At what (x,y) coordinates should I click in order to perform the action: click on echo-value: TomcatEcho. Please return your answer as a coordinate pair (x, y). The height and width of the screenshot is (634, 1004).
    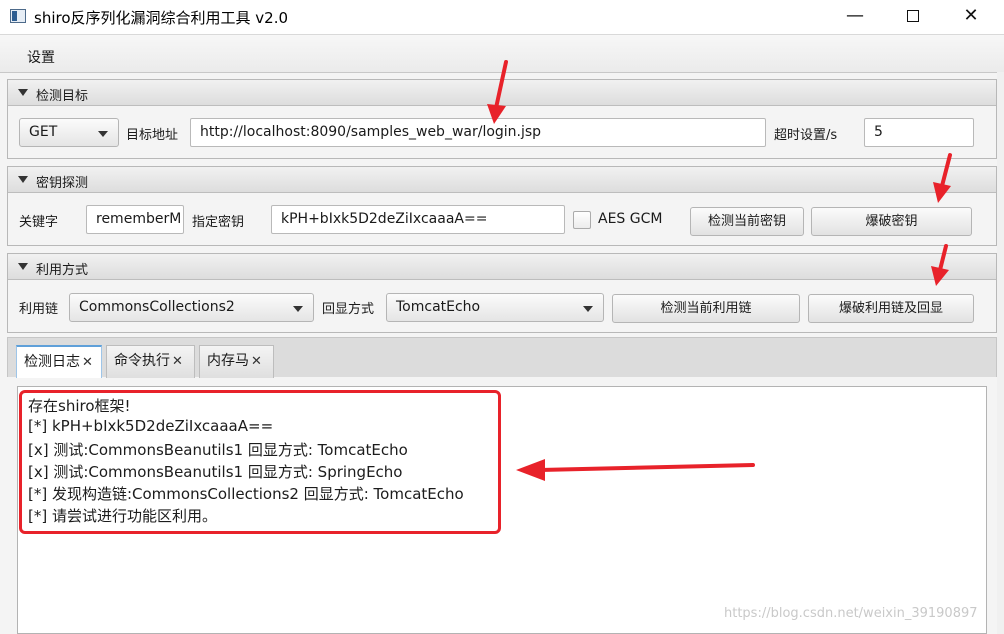
    Looking at the image, I should click on (438, 307).